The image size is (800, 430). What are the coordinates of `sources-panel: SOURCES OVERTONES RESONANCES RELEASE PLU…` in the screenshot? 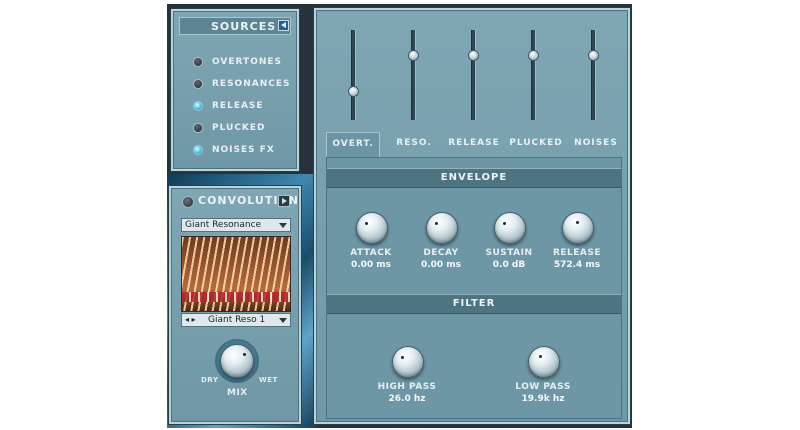 It's located at (235, 90).